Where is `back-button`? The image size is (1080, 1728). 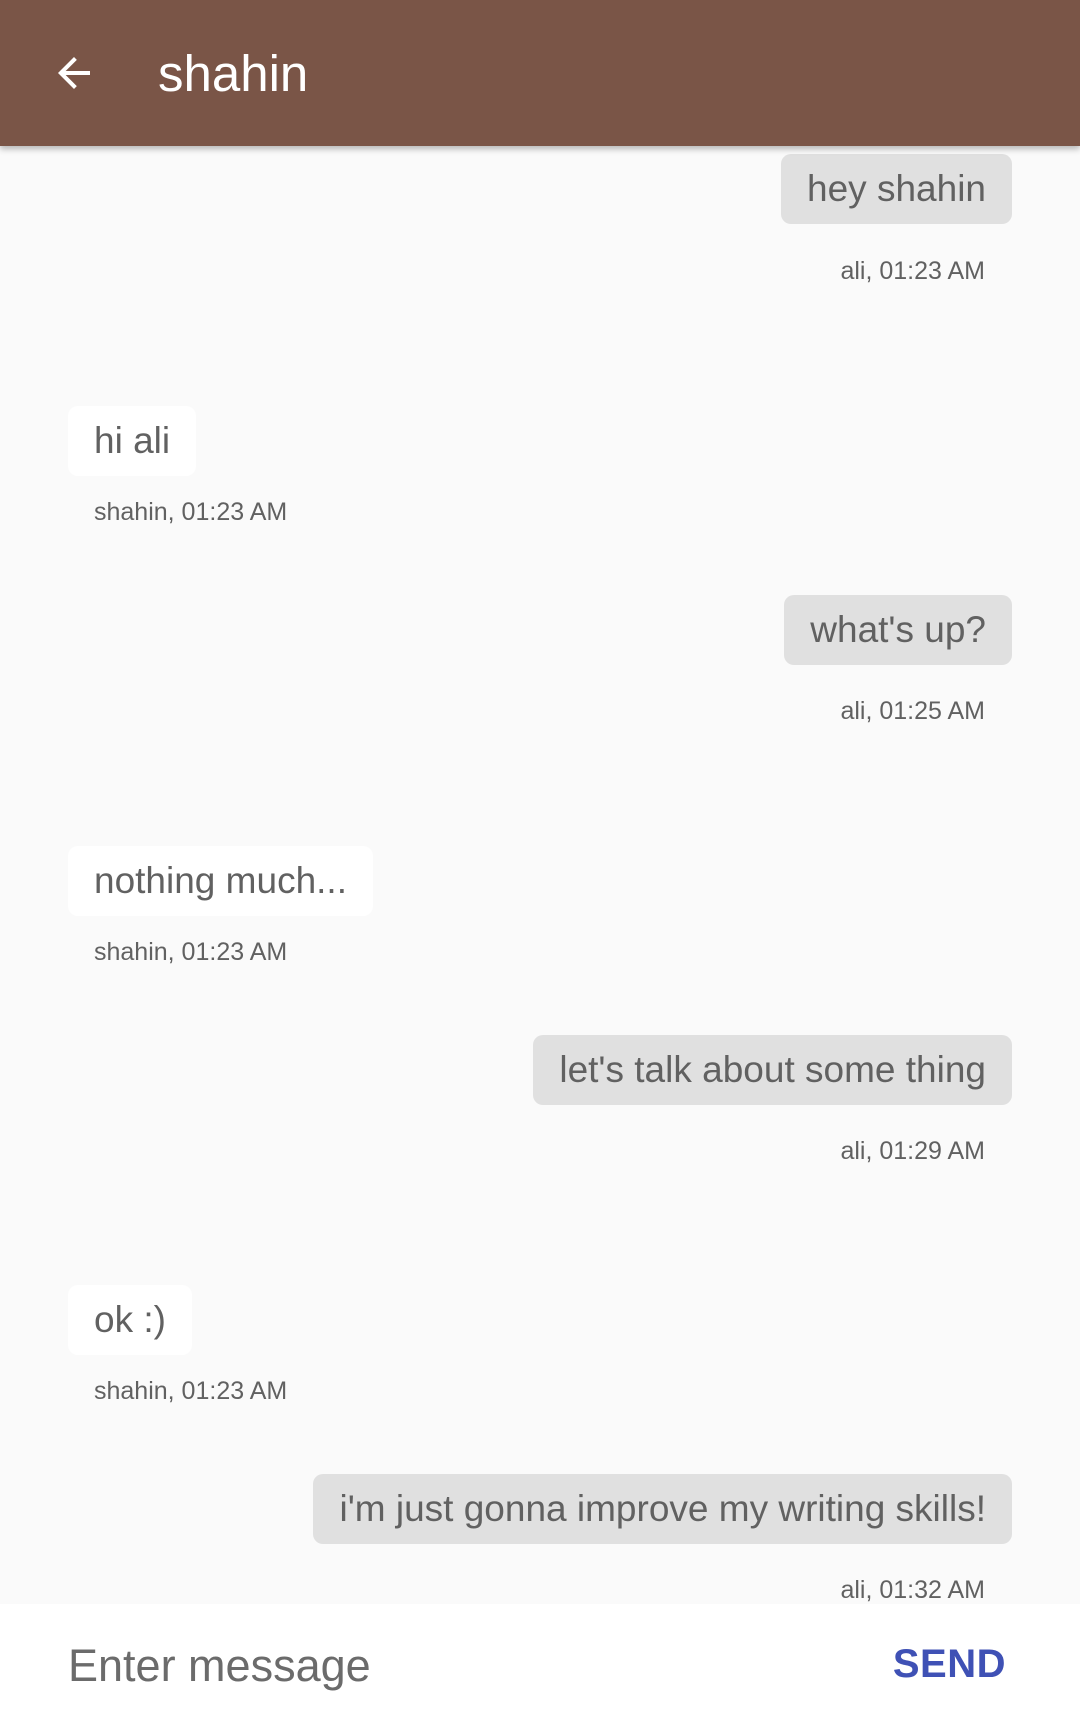
back-button is located at coordinates (74, 73).